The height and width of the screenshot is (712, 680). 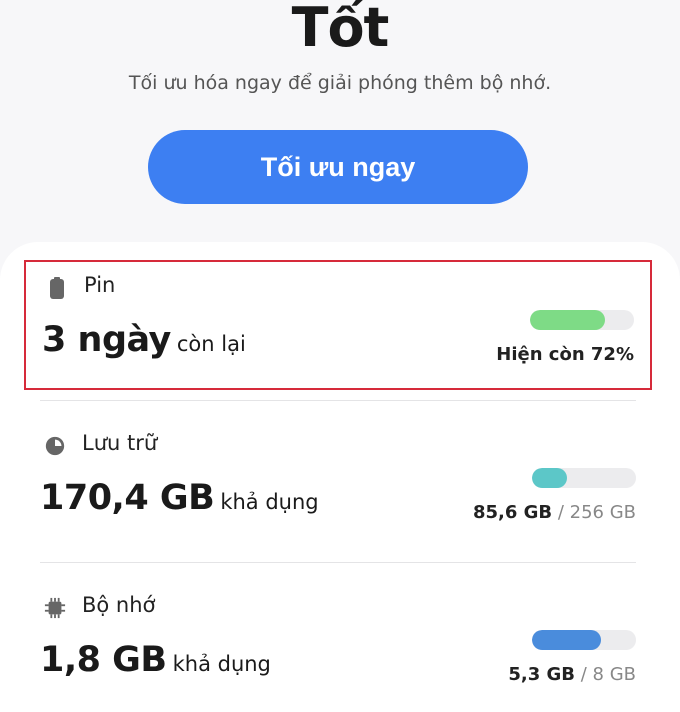 What do you see at coordinates (566, 640) in the screenshot?
I see `memory-bar-fill` at bounding box center [566, 640].